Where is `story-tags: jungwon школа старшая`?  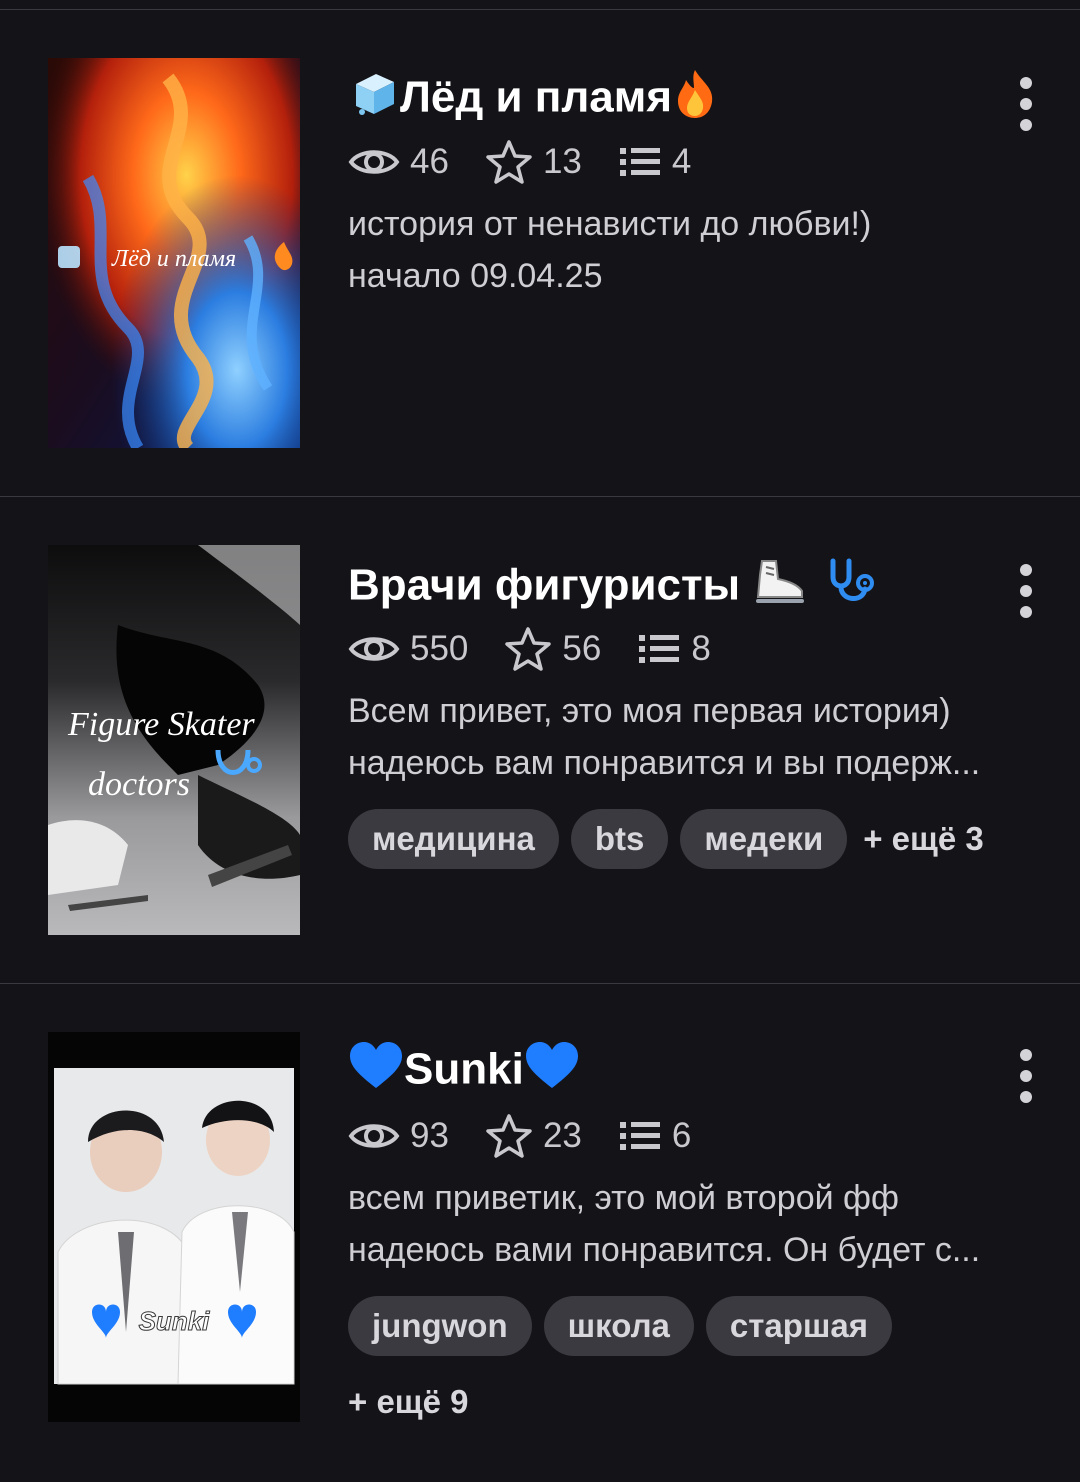
story-tags: jungwon школа старшая is located at coordinates (693, 1326).